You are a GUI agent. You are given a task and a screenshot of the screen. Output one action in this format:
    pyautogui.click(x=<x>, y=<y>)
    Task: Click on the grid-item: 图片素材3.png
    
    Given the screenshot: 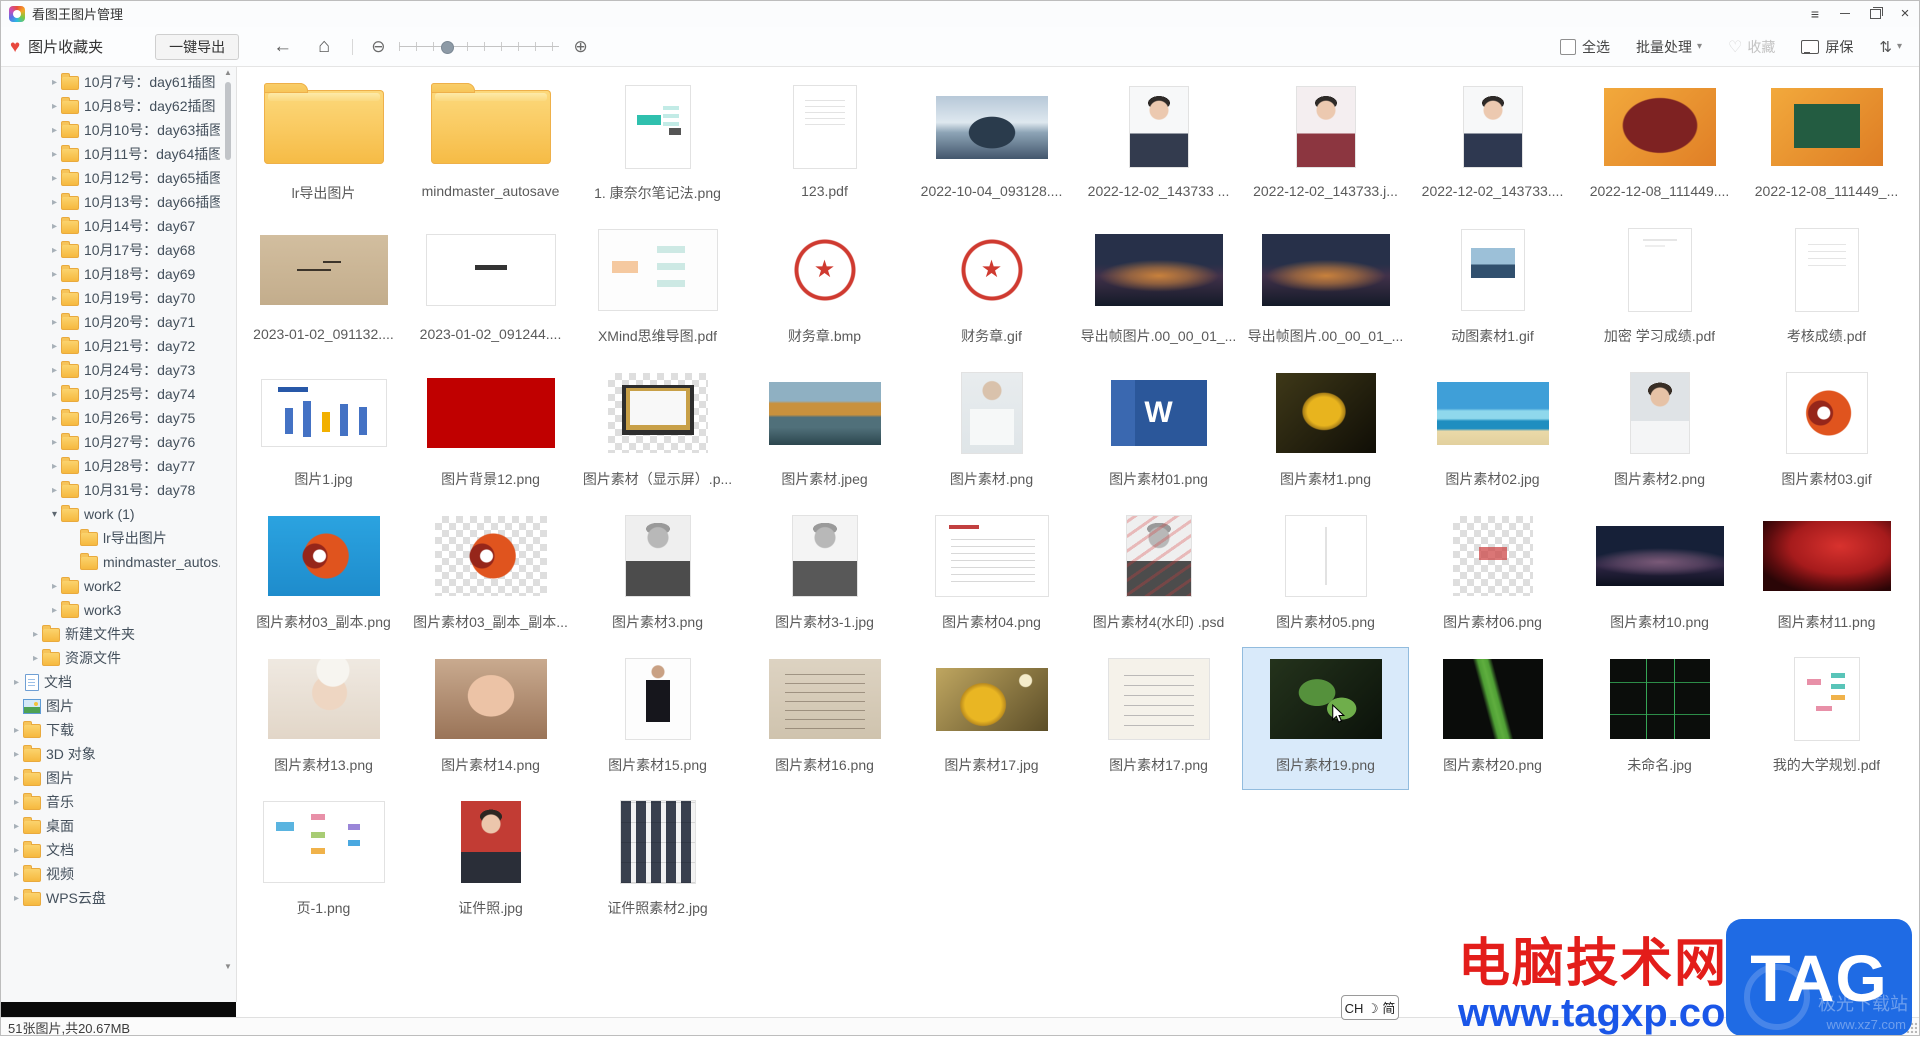 What is the action you would take?
    pyautogui.click(x=657, y=575)
    